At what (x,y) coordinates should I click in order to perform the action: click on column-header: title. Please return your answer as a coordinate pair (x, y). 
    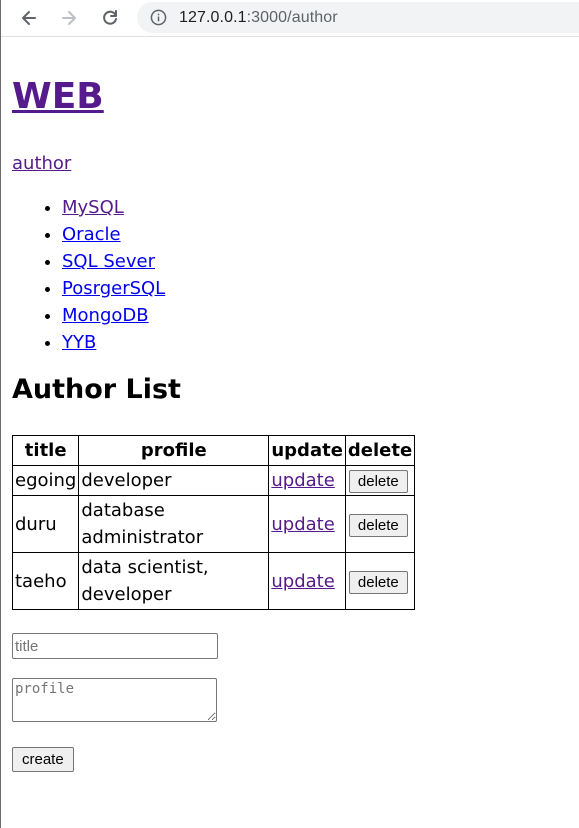
    Looking at the image, I should click on (45, 450).